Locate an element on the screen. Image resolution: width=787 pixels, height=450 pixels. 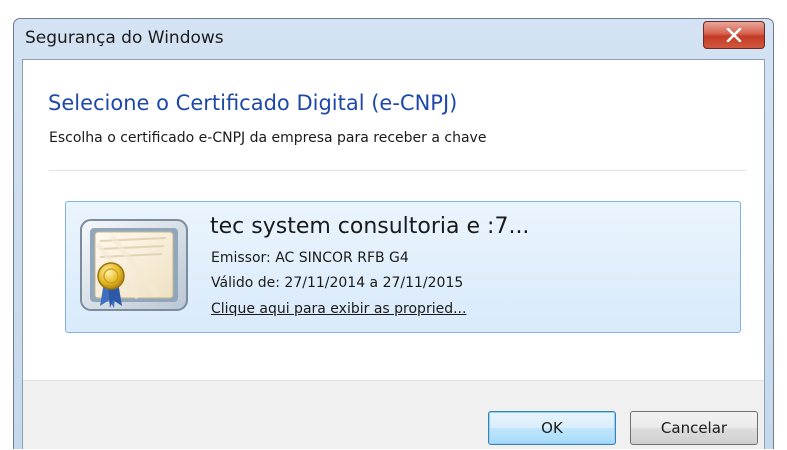
separator is located at coordinates (397, 170).